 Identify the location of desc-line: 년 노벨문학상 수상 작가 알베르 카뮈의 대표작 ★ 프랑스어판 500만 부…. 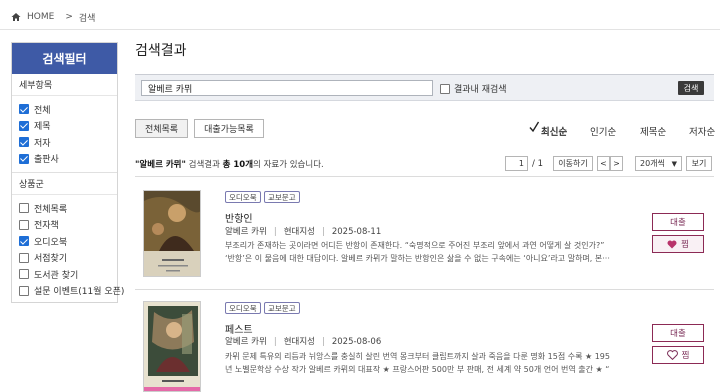
(417, 369).